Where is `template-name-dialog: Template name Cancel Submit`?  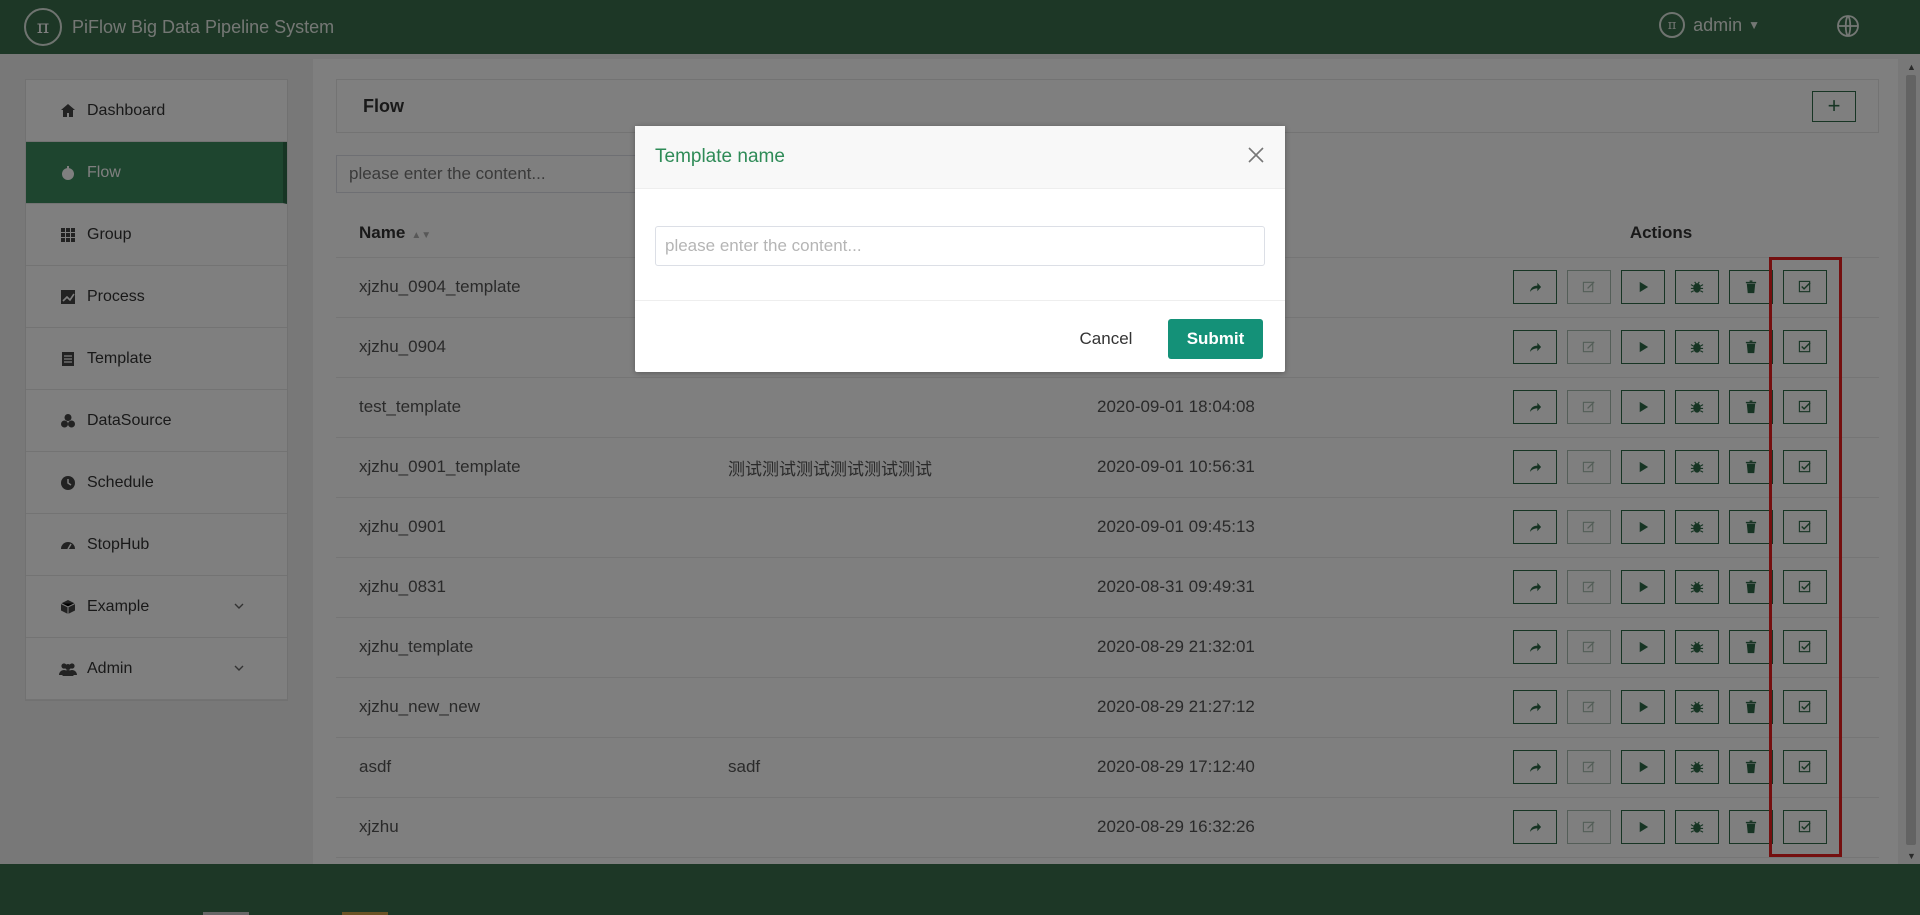 template-name-dialog: Template name Cancel Submit is located at coordinates (960, 249).